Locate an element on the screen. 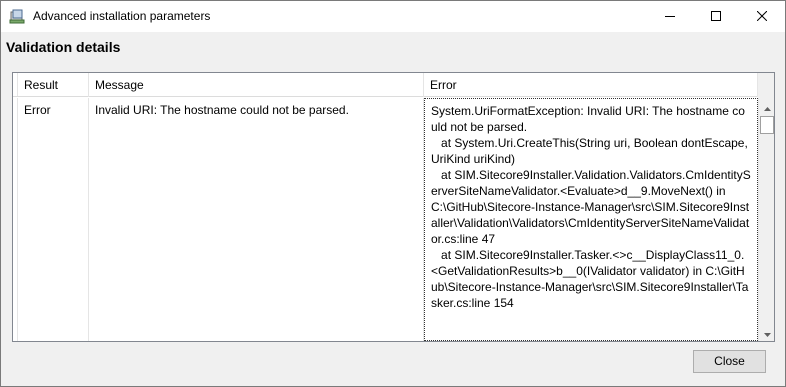 This screenshot has height=387, width=786. scroll-down-button is located at coordinates (766, 332).